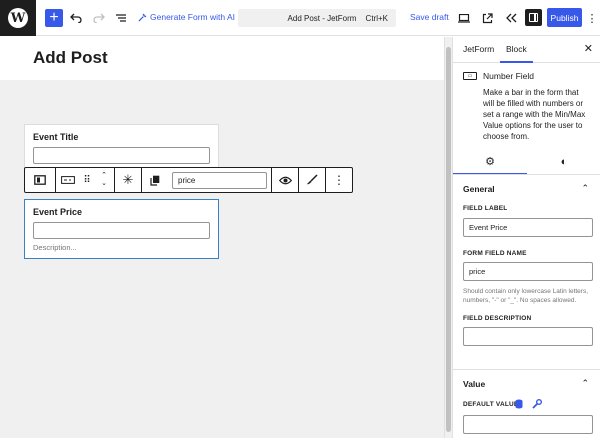  I want to click on sidebar-icon, so click(533, 17).